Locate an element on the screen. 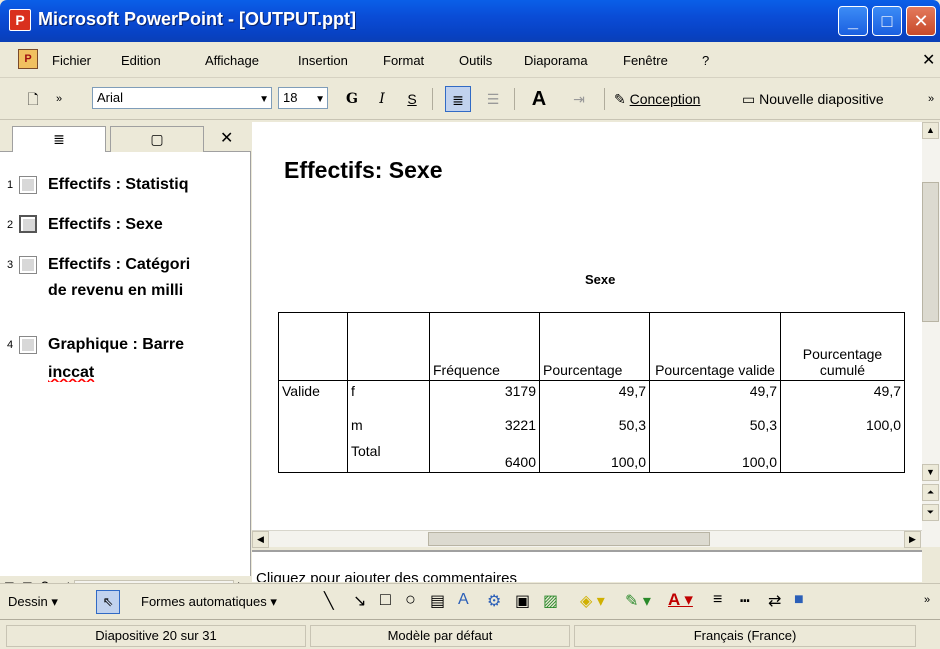  maximize-button: □ is located at coordinates (887, 21).